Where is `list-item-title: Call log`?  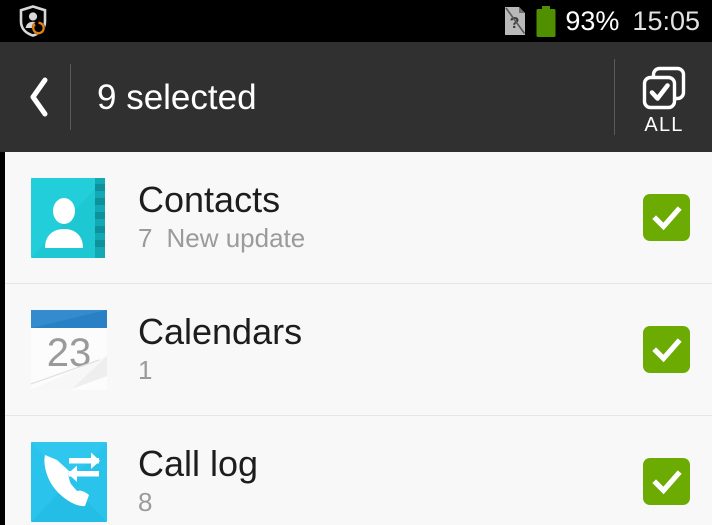
list-item-title: Call log is located at coordinates (198, 463).